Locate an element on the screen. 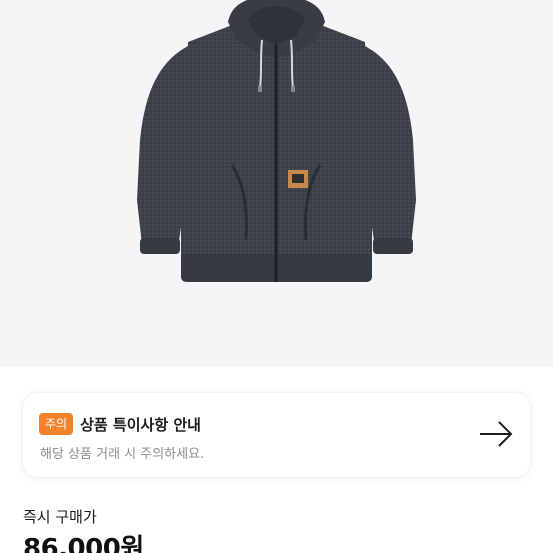 Image resolution: width=553 pixels, height=553 pixels. price-value: 86,000원 is located at coordinates (83, 543).